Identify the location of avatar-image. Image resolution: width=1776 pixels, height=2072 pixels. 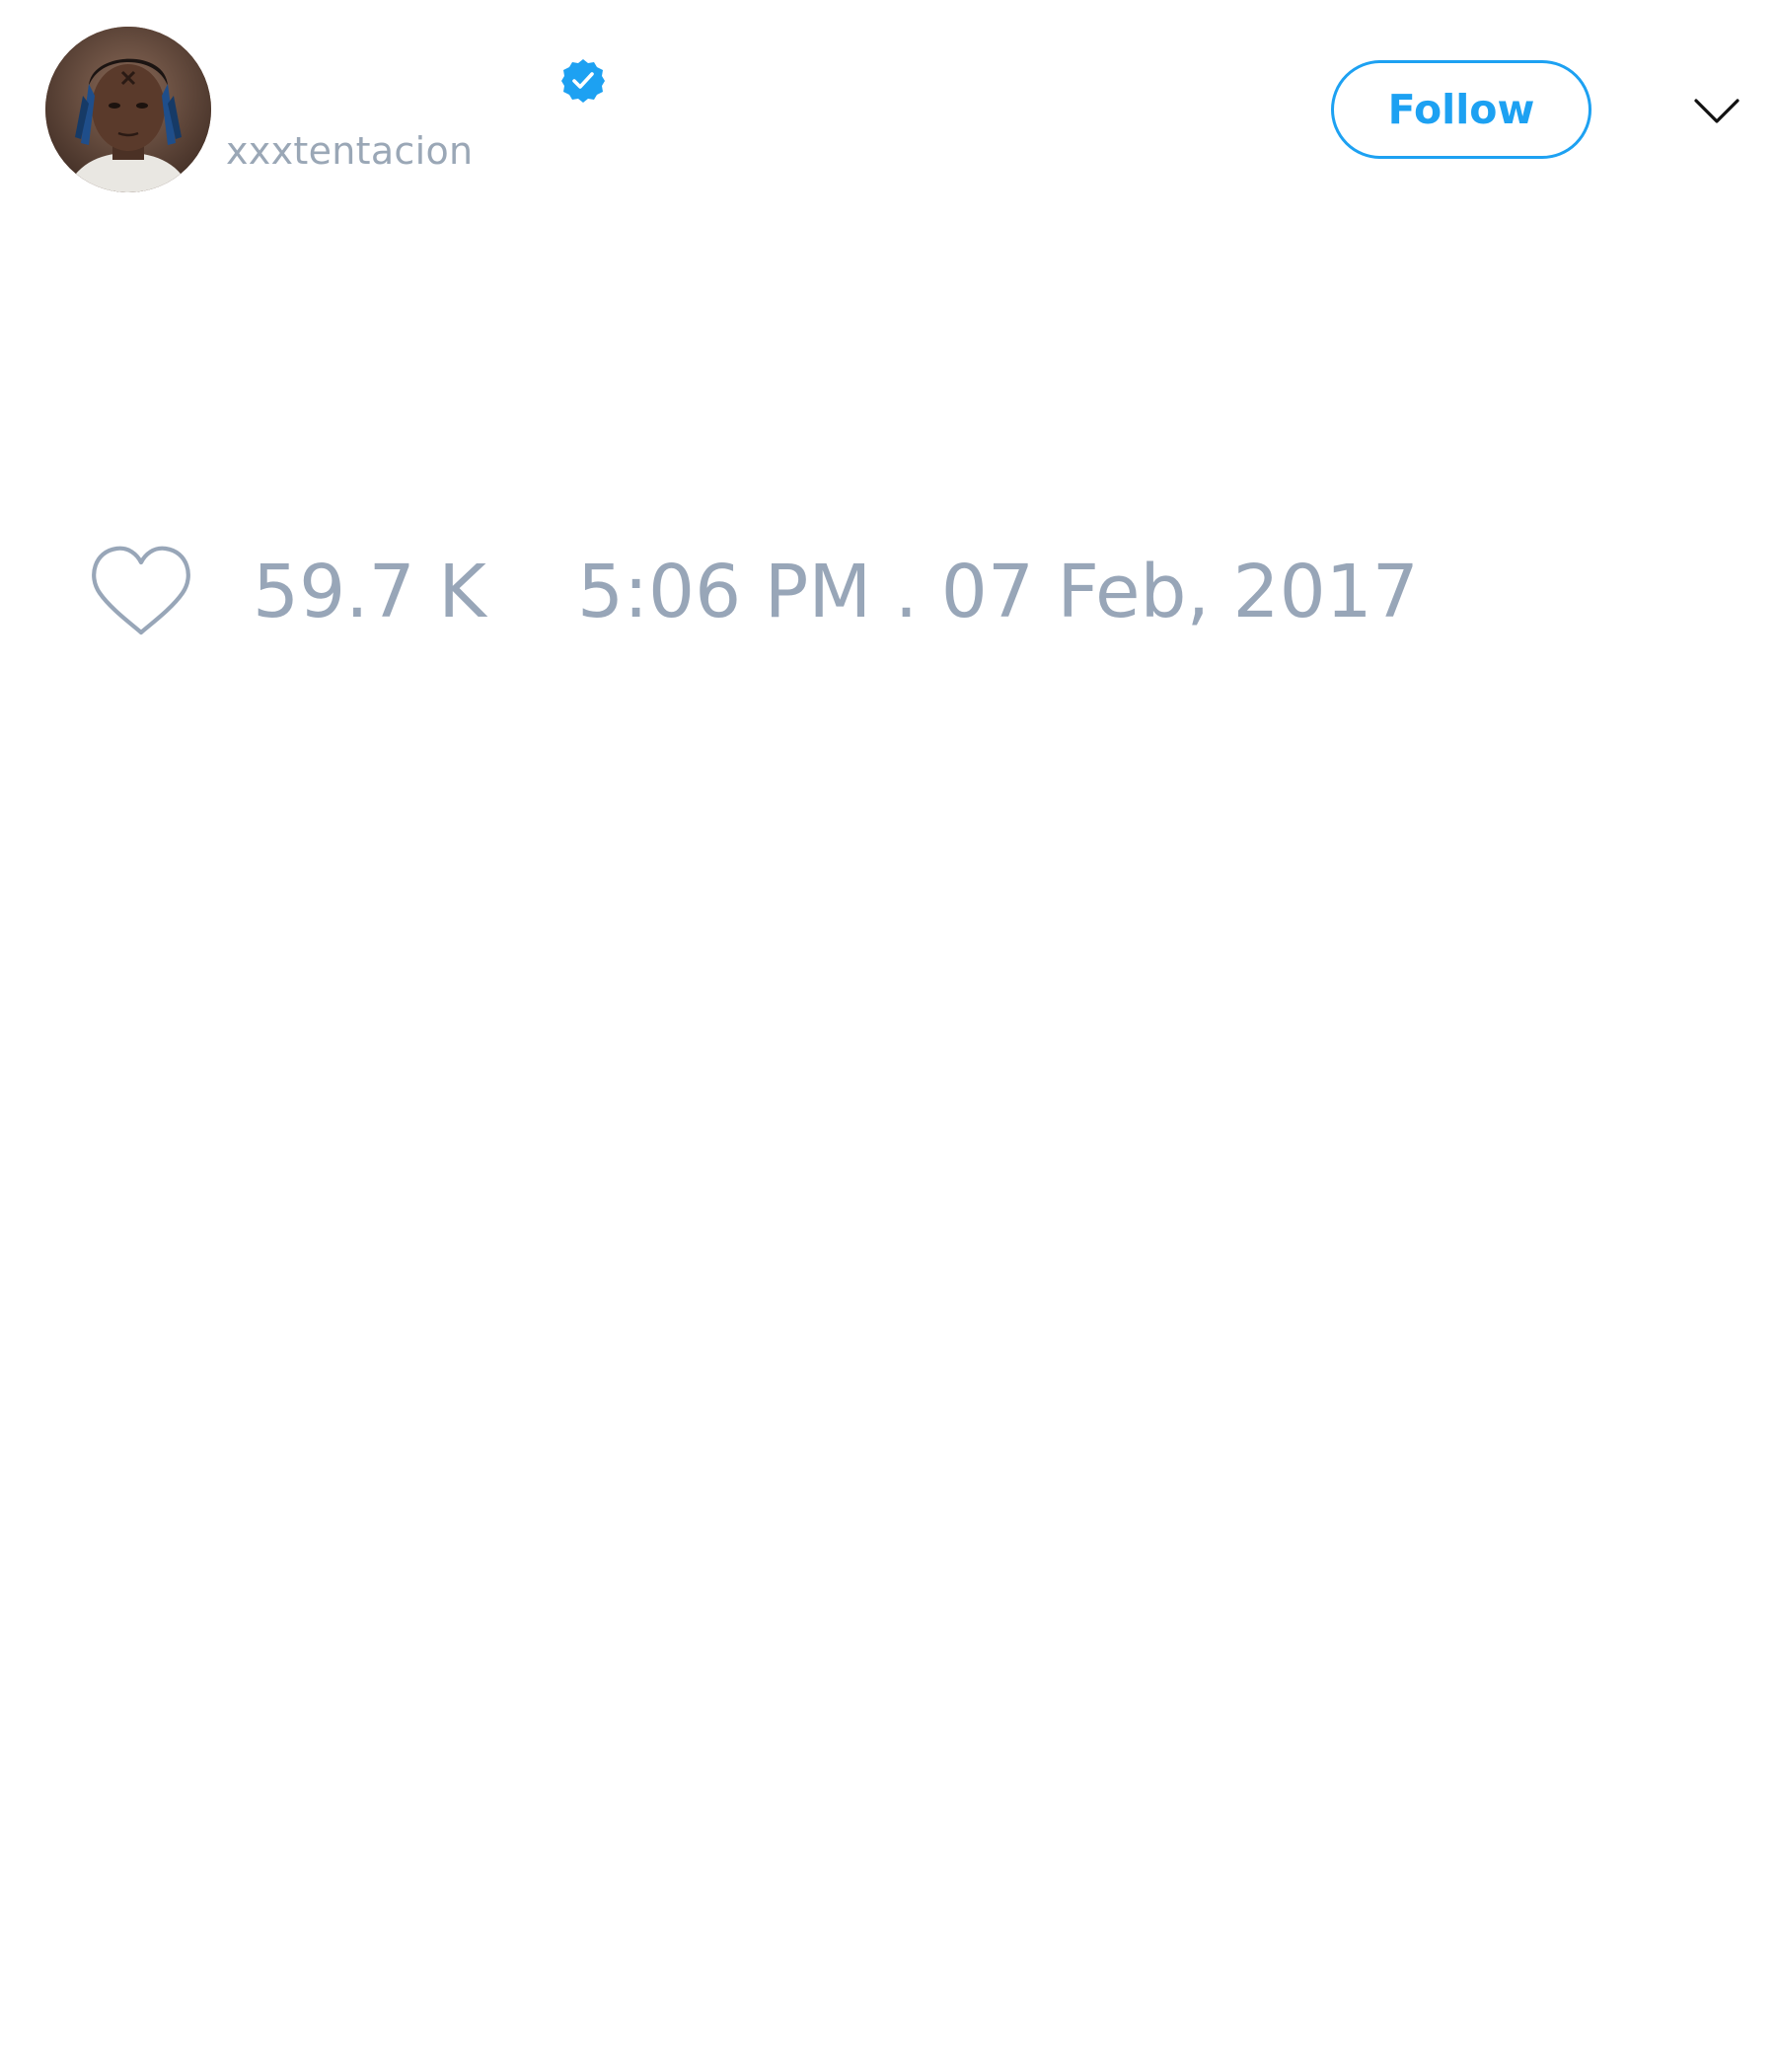
(128, 110).